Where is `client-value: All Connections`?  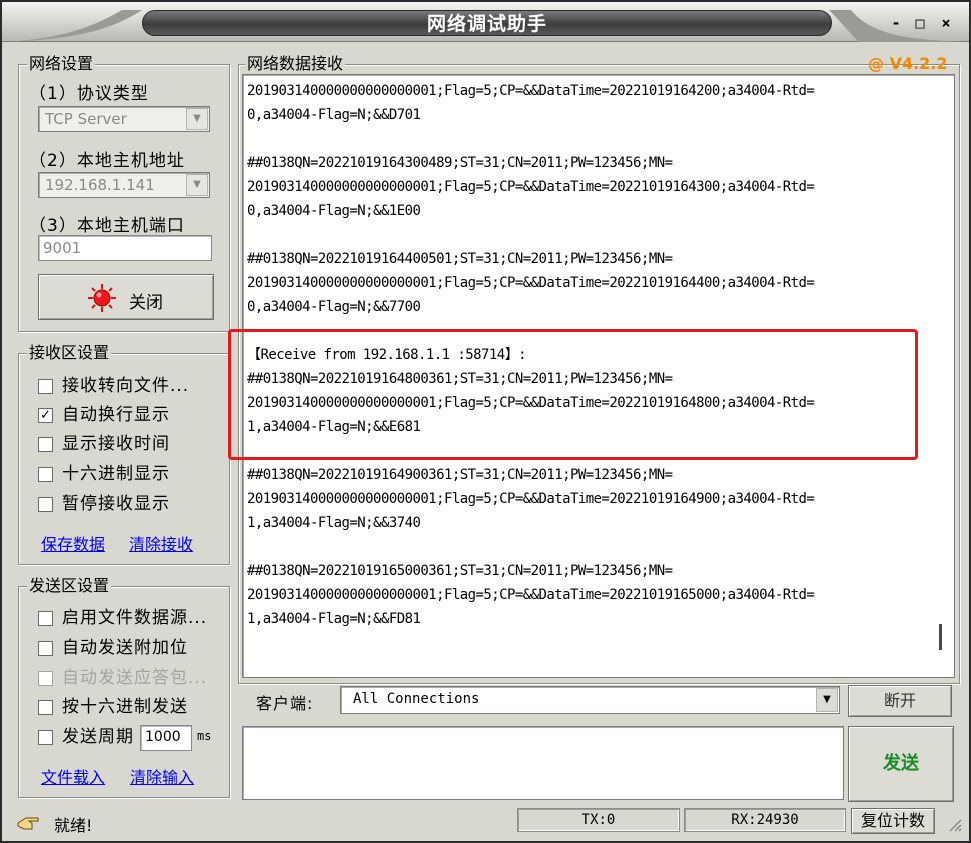
client-value: All Connections is located at coordinates (416, 699).